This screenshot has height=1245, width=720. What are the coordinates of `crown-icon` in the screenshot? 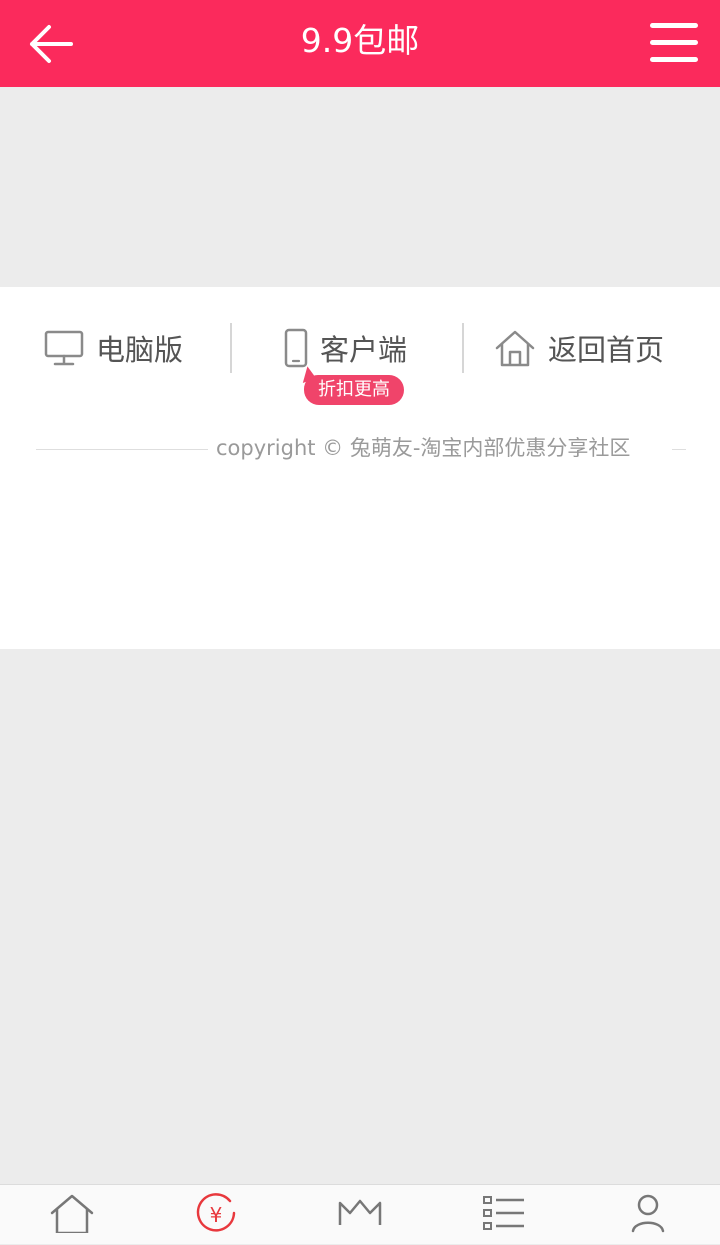 It's located at (360, 1212).